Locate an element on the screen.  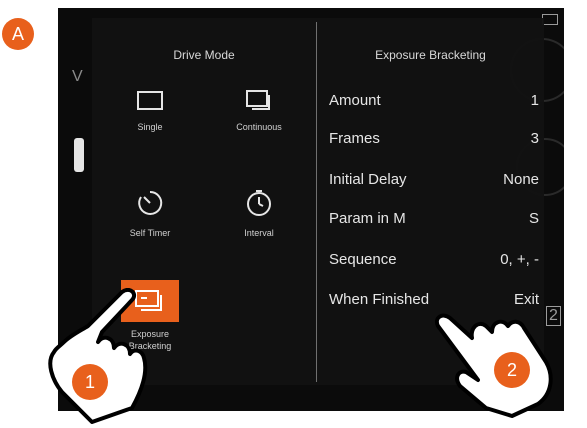
background-left-indicator is located at coordinates (79, 155).